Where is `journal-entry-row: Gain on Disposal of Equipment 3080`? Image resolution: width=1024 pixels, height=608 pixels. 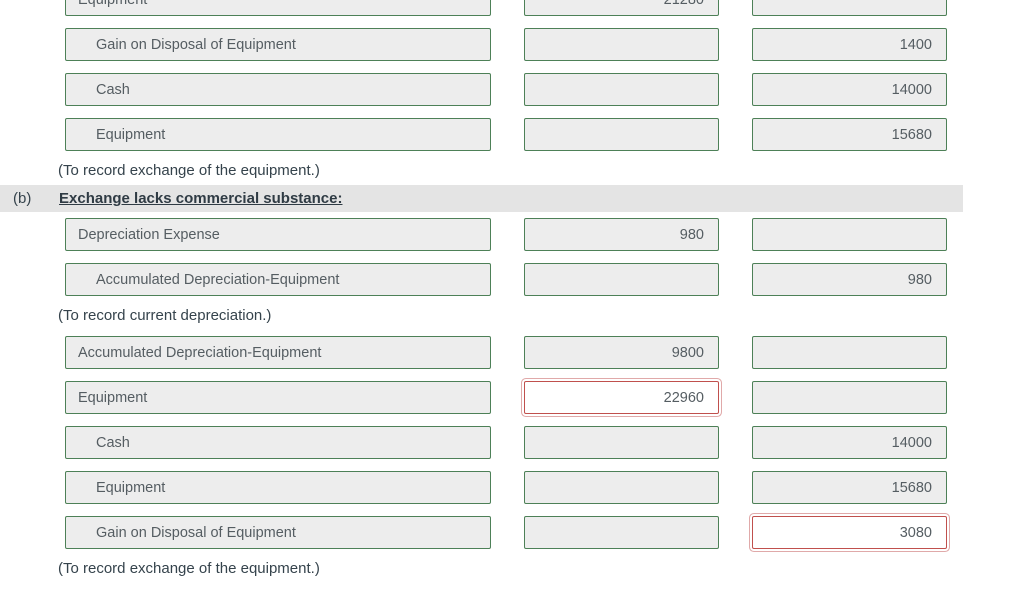 journal-entry-row: Gain on Disposal of Equipment 3080 is located at coordinates (512, 532).